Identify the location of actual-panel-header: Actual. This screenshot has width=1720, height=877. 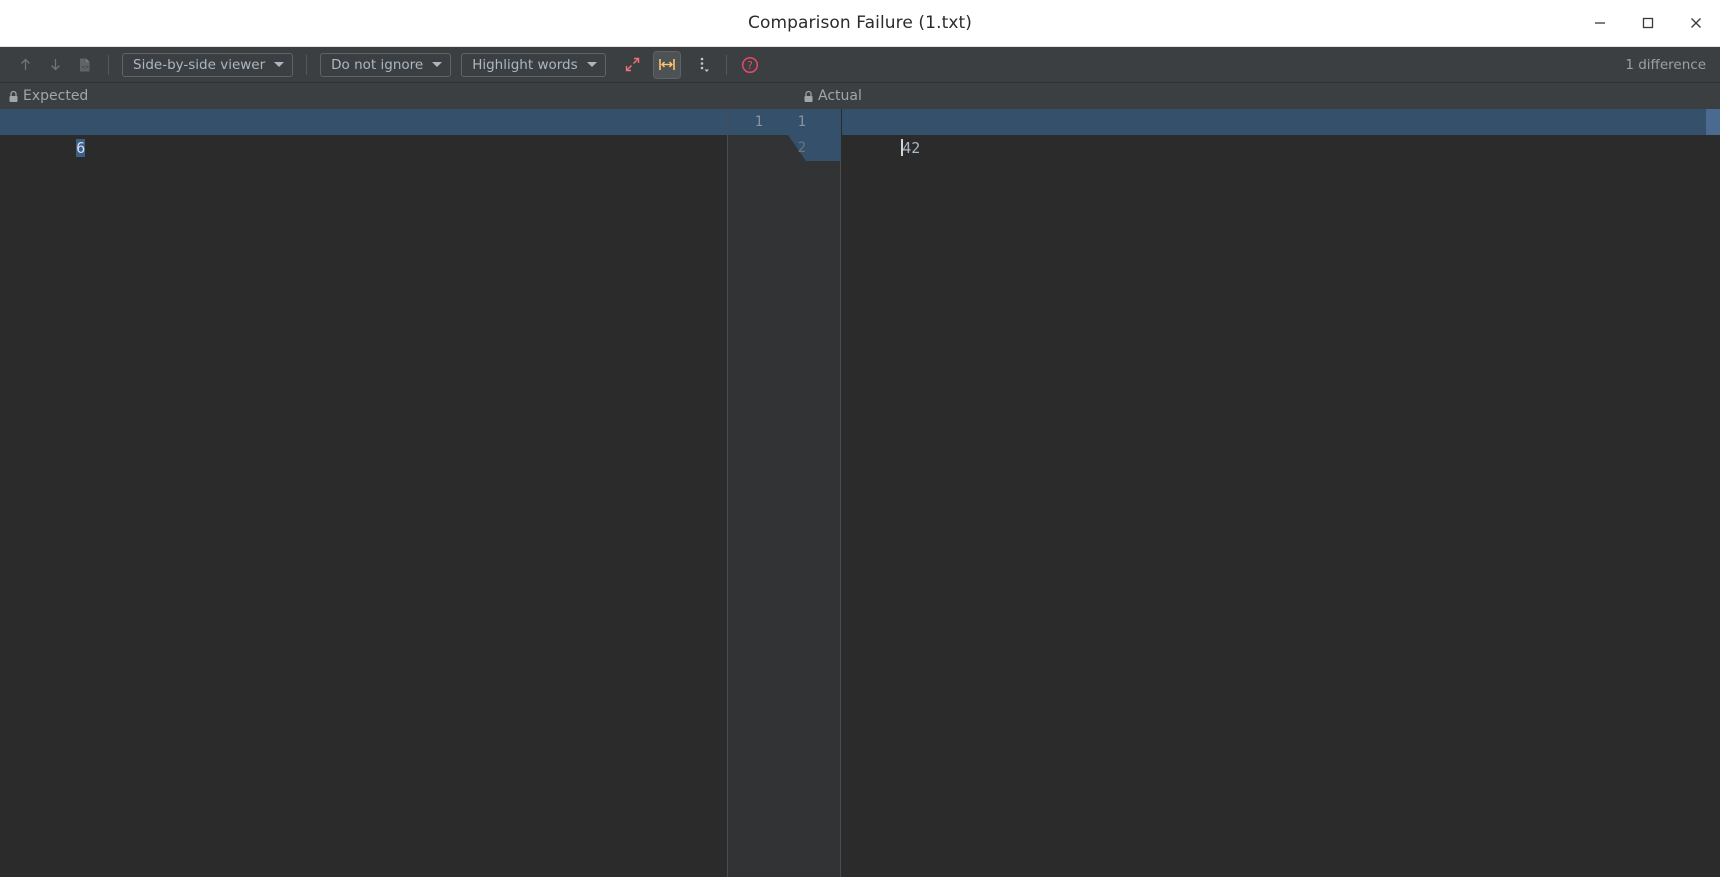
(832, 96).